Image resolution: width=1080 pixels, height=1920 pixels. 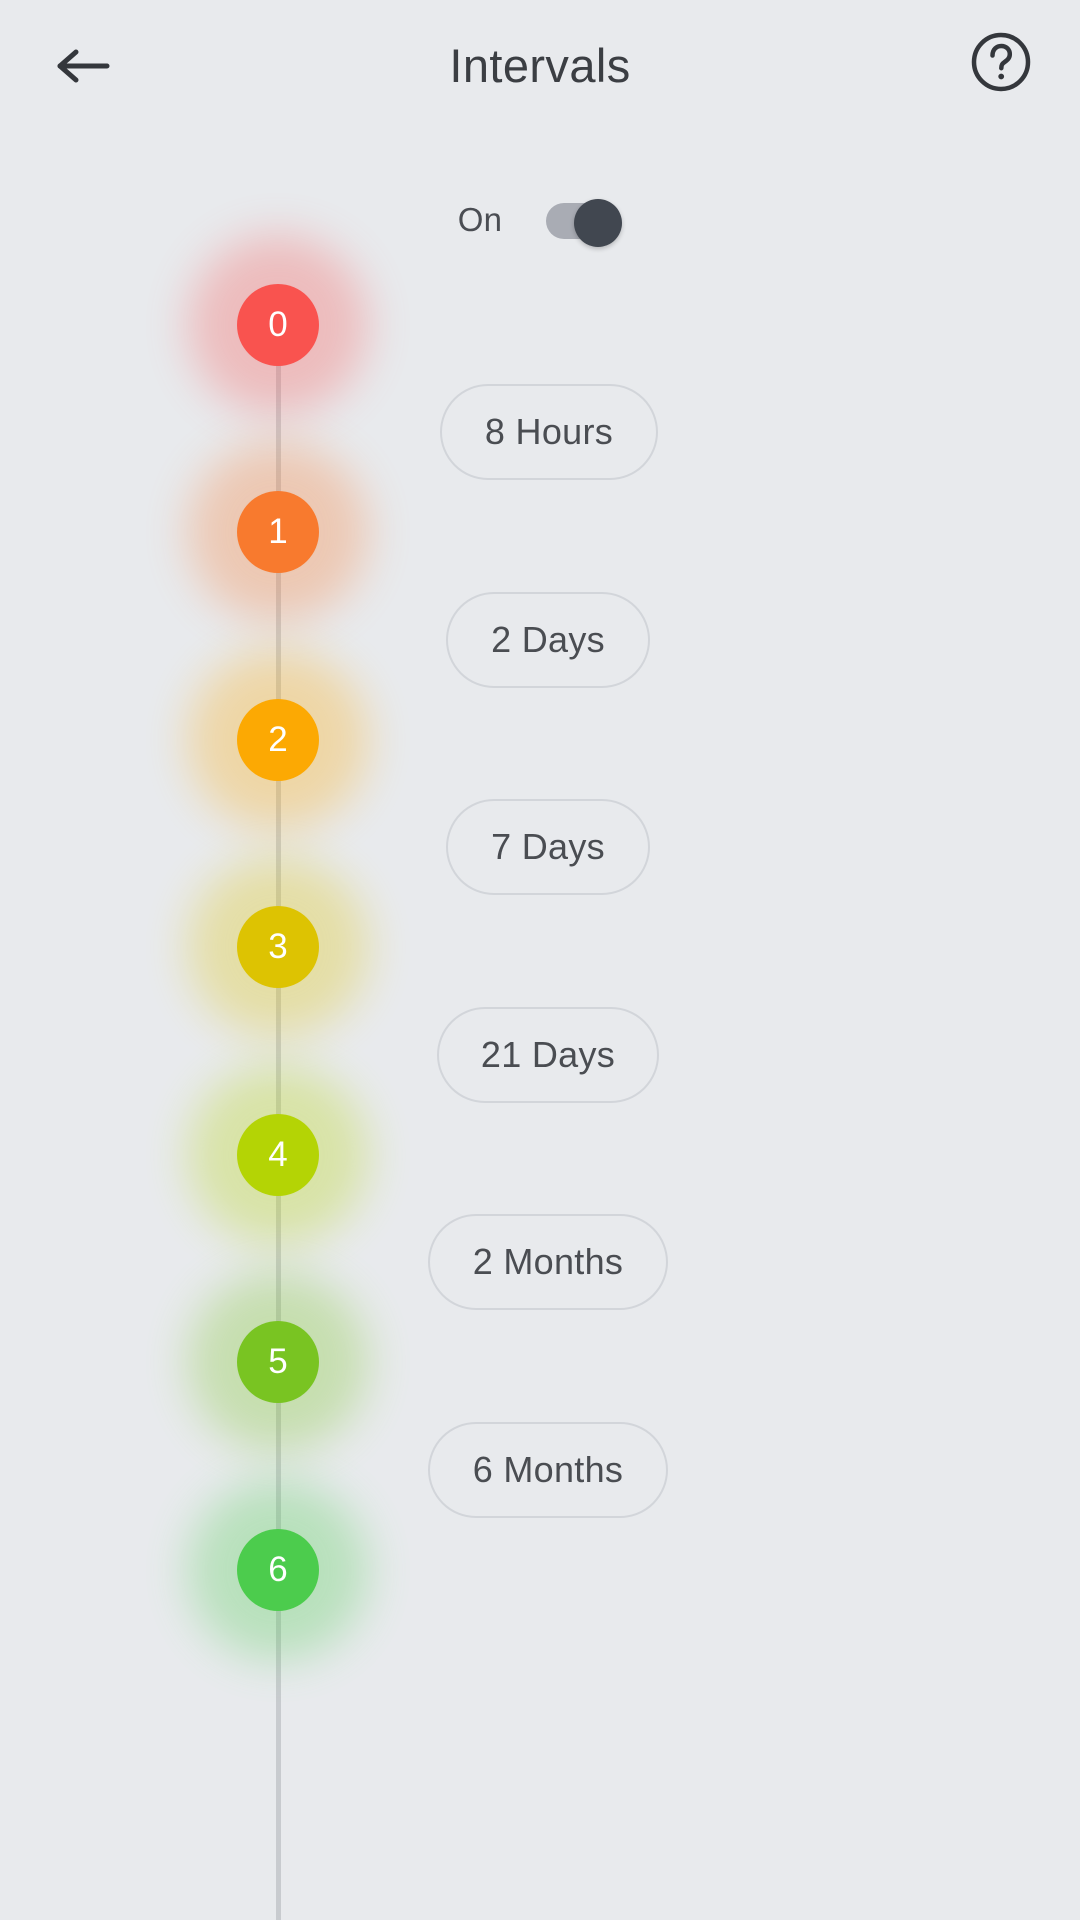 I want to click on help-circle-icon, so click(x=1001, y=64).